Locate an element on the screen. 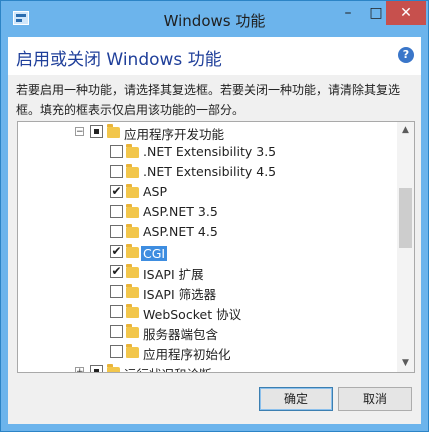  help-icon: ? is located at coordinates (406, 55).